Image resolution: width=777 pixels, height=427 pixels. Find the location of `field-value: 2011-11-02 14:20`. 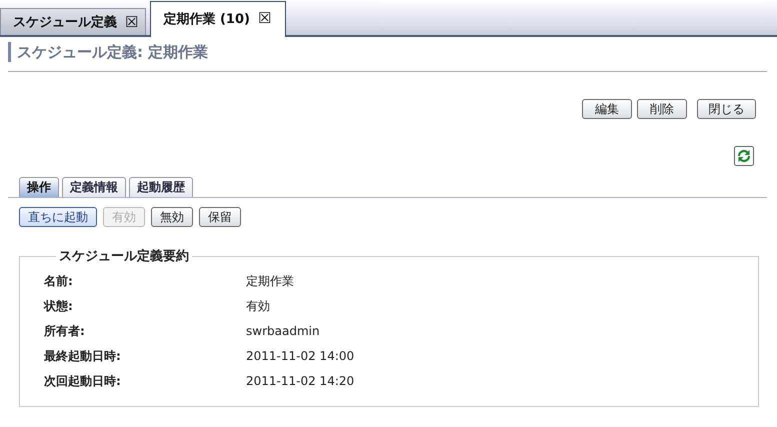

field-value: 2011-11-02 14:20 is located at coordinates (301, 381).